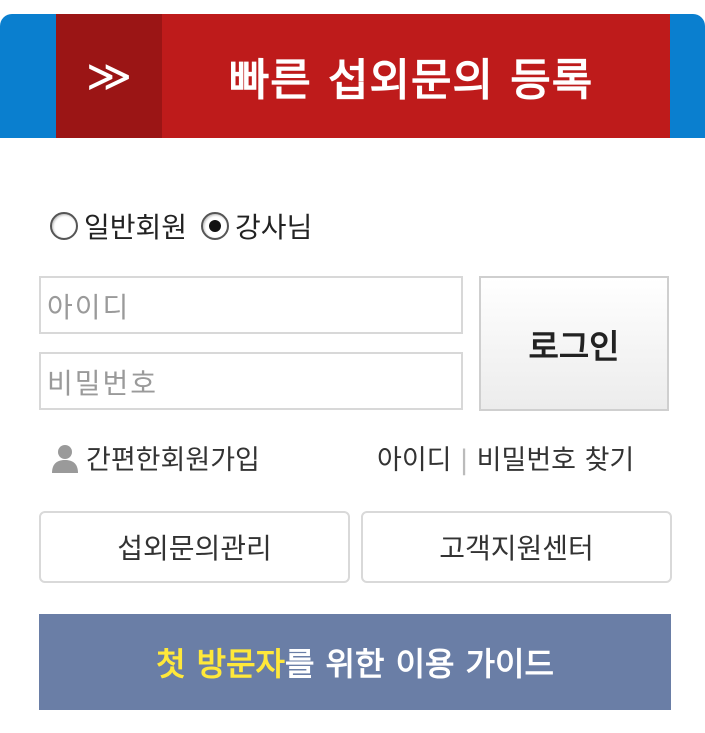 The image size is (705, 733). I want to click on guide-rest-text: 를 위한 이용 가이드, so click(419, 664).